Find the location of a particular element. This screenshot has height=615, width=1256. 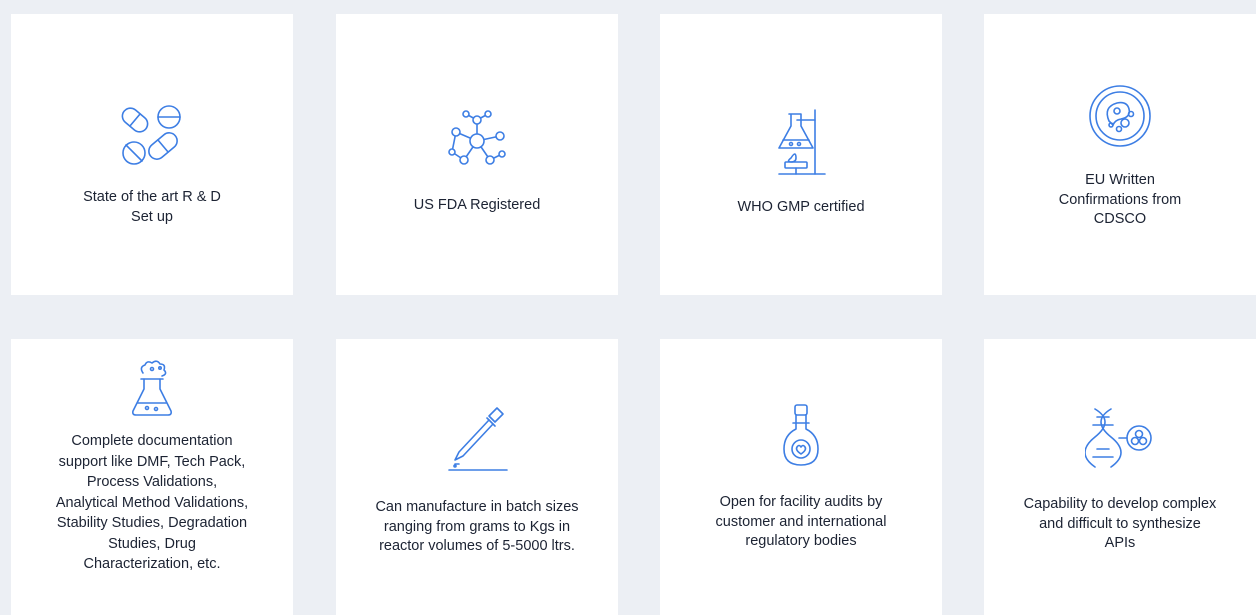

dna-cell-icon is located at coordinates (1120, 438).